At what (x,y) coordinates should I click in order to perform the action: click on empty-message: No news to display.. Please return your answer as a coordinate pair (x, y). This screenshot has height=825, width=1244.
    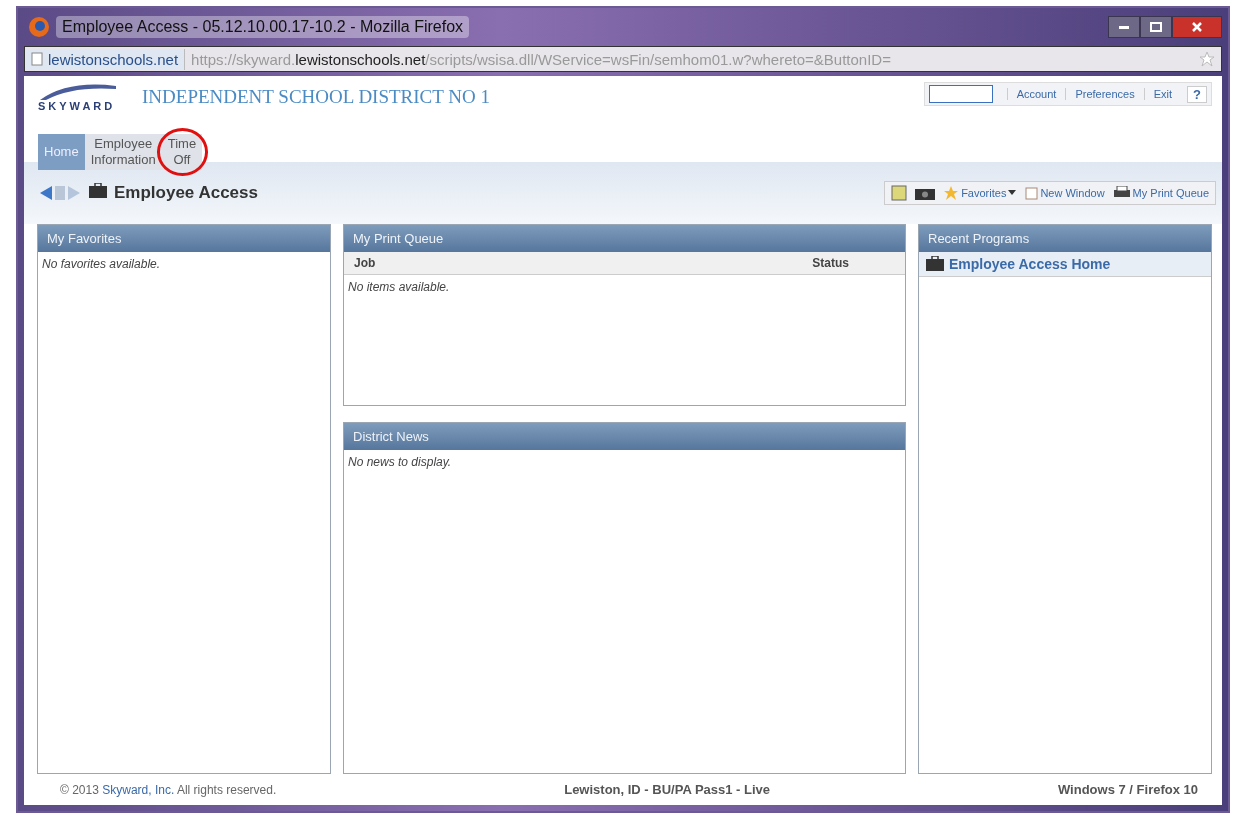
    Looking at the image, I should click on (400, 462).